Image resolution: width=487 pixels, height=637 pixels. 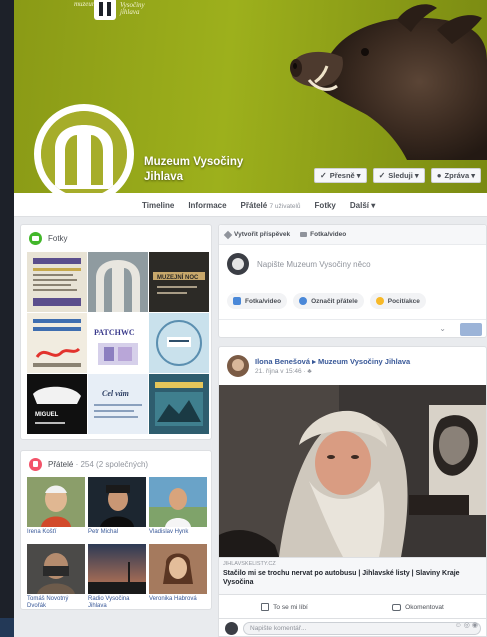 I want to click on tab-friends-label: Přátelé, so click(x=254, y=205).